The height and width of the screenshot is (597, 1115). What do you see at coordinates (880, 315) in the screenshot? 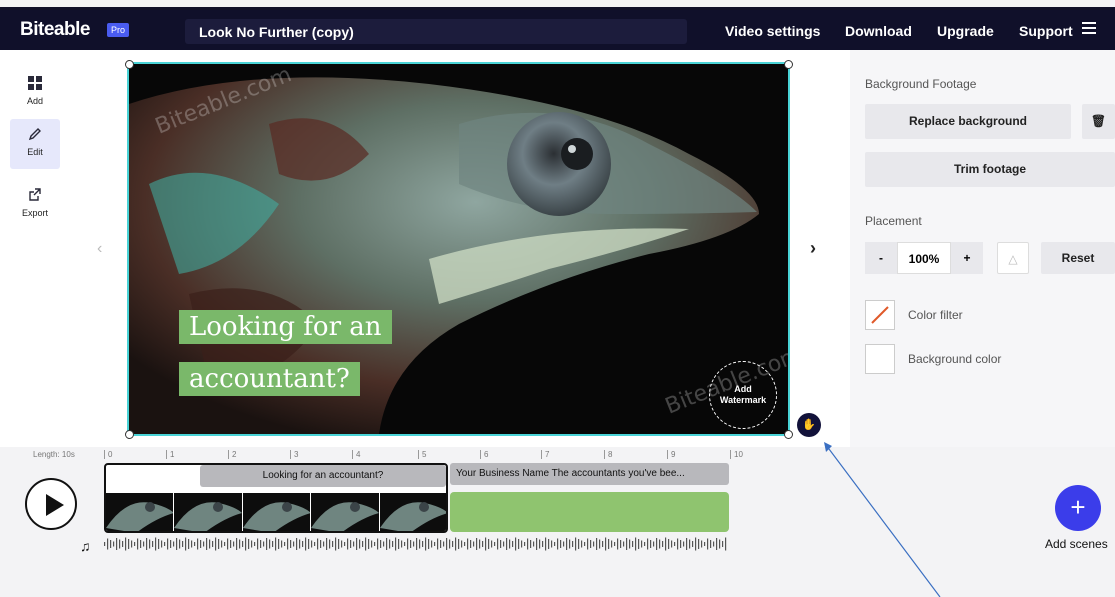
I see `color-filter-swatch` at bounding box center [880, 315].